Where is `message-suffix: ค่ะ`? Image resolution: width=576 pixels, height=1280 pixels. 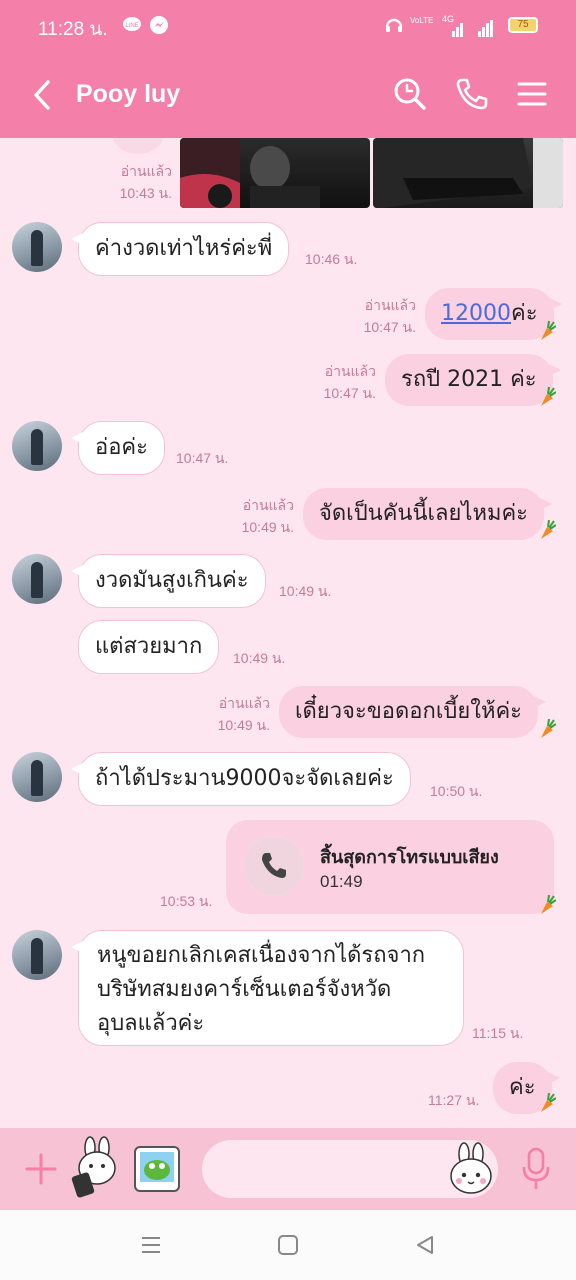
message-suffix: ค่ะ is located at coordinates (524, 313).